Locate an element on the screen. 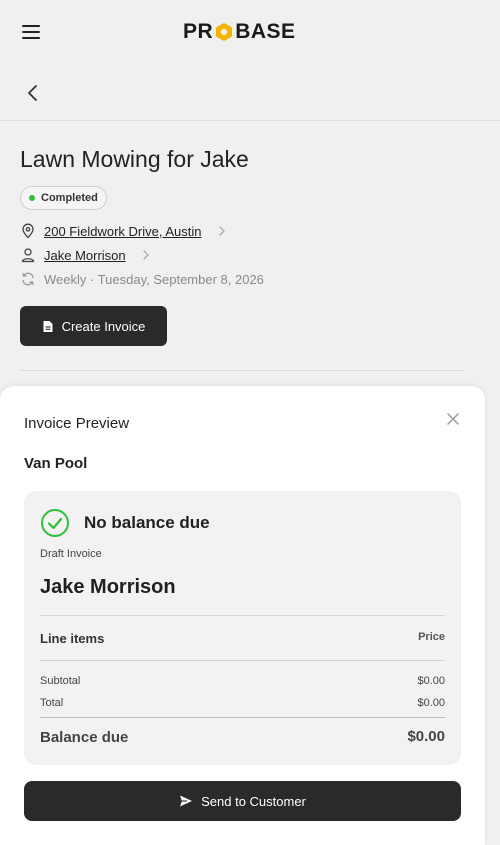 Image resolution: width=500 pixels, height=845 pixels. balance-due-label: Balance due is located at coordinates (84, 737).